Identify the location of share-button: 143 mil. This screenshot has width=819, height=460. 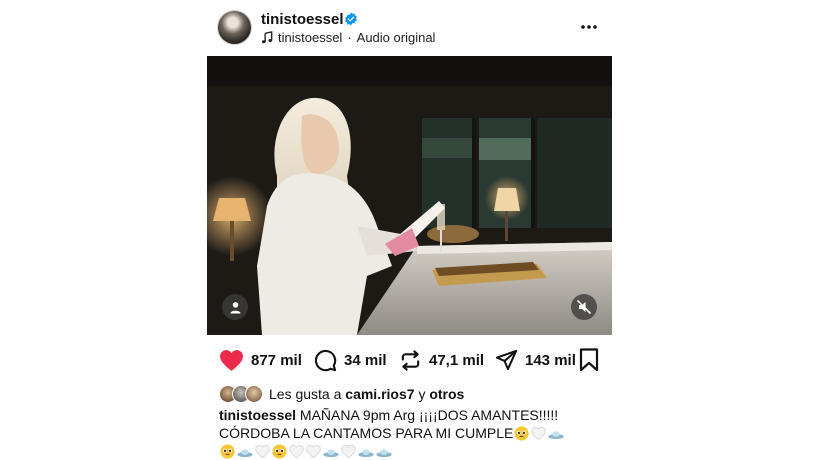
(535, 360).